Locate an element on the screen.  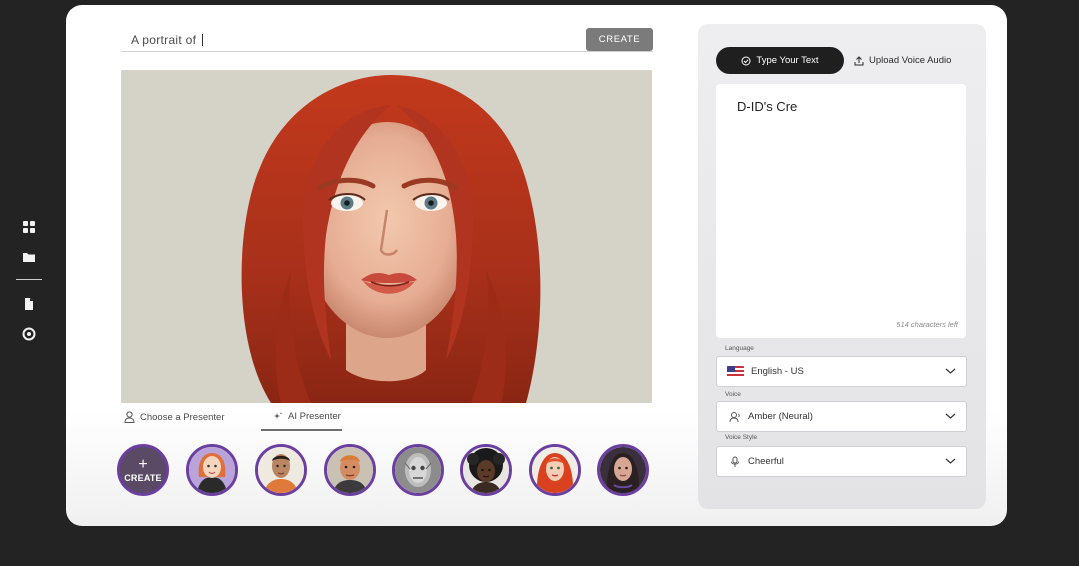
folder-icon is located at coordinates (29, 257).